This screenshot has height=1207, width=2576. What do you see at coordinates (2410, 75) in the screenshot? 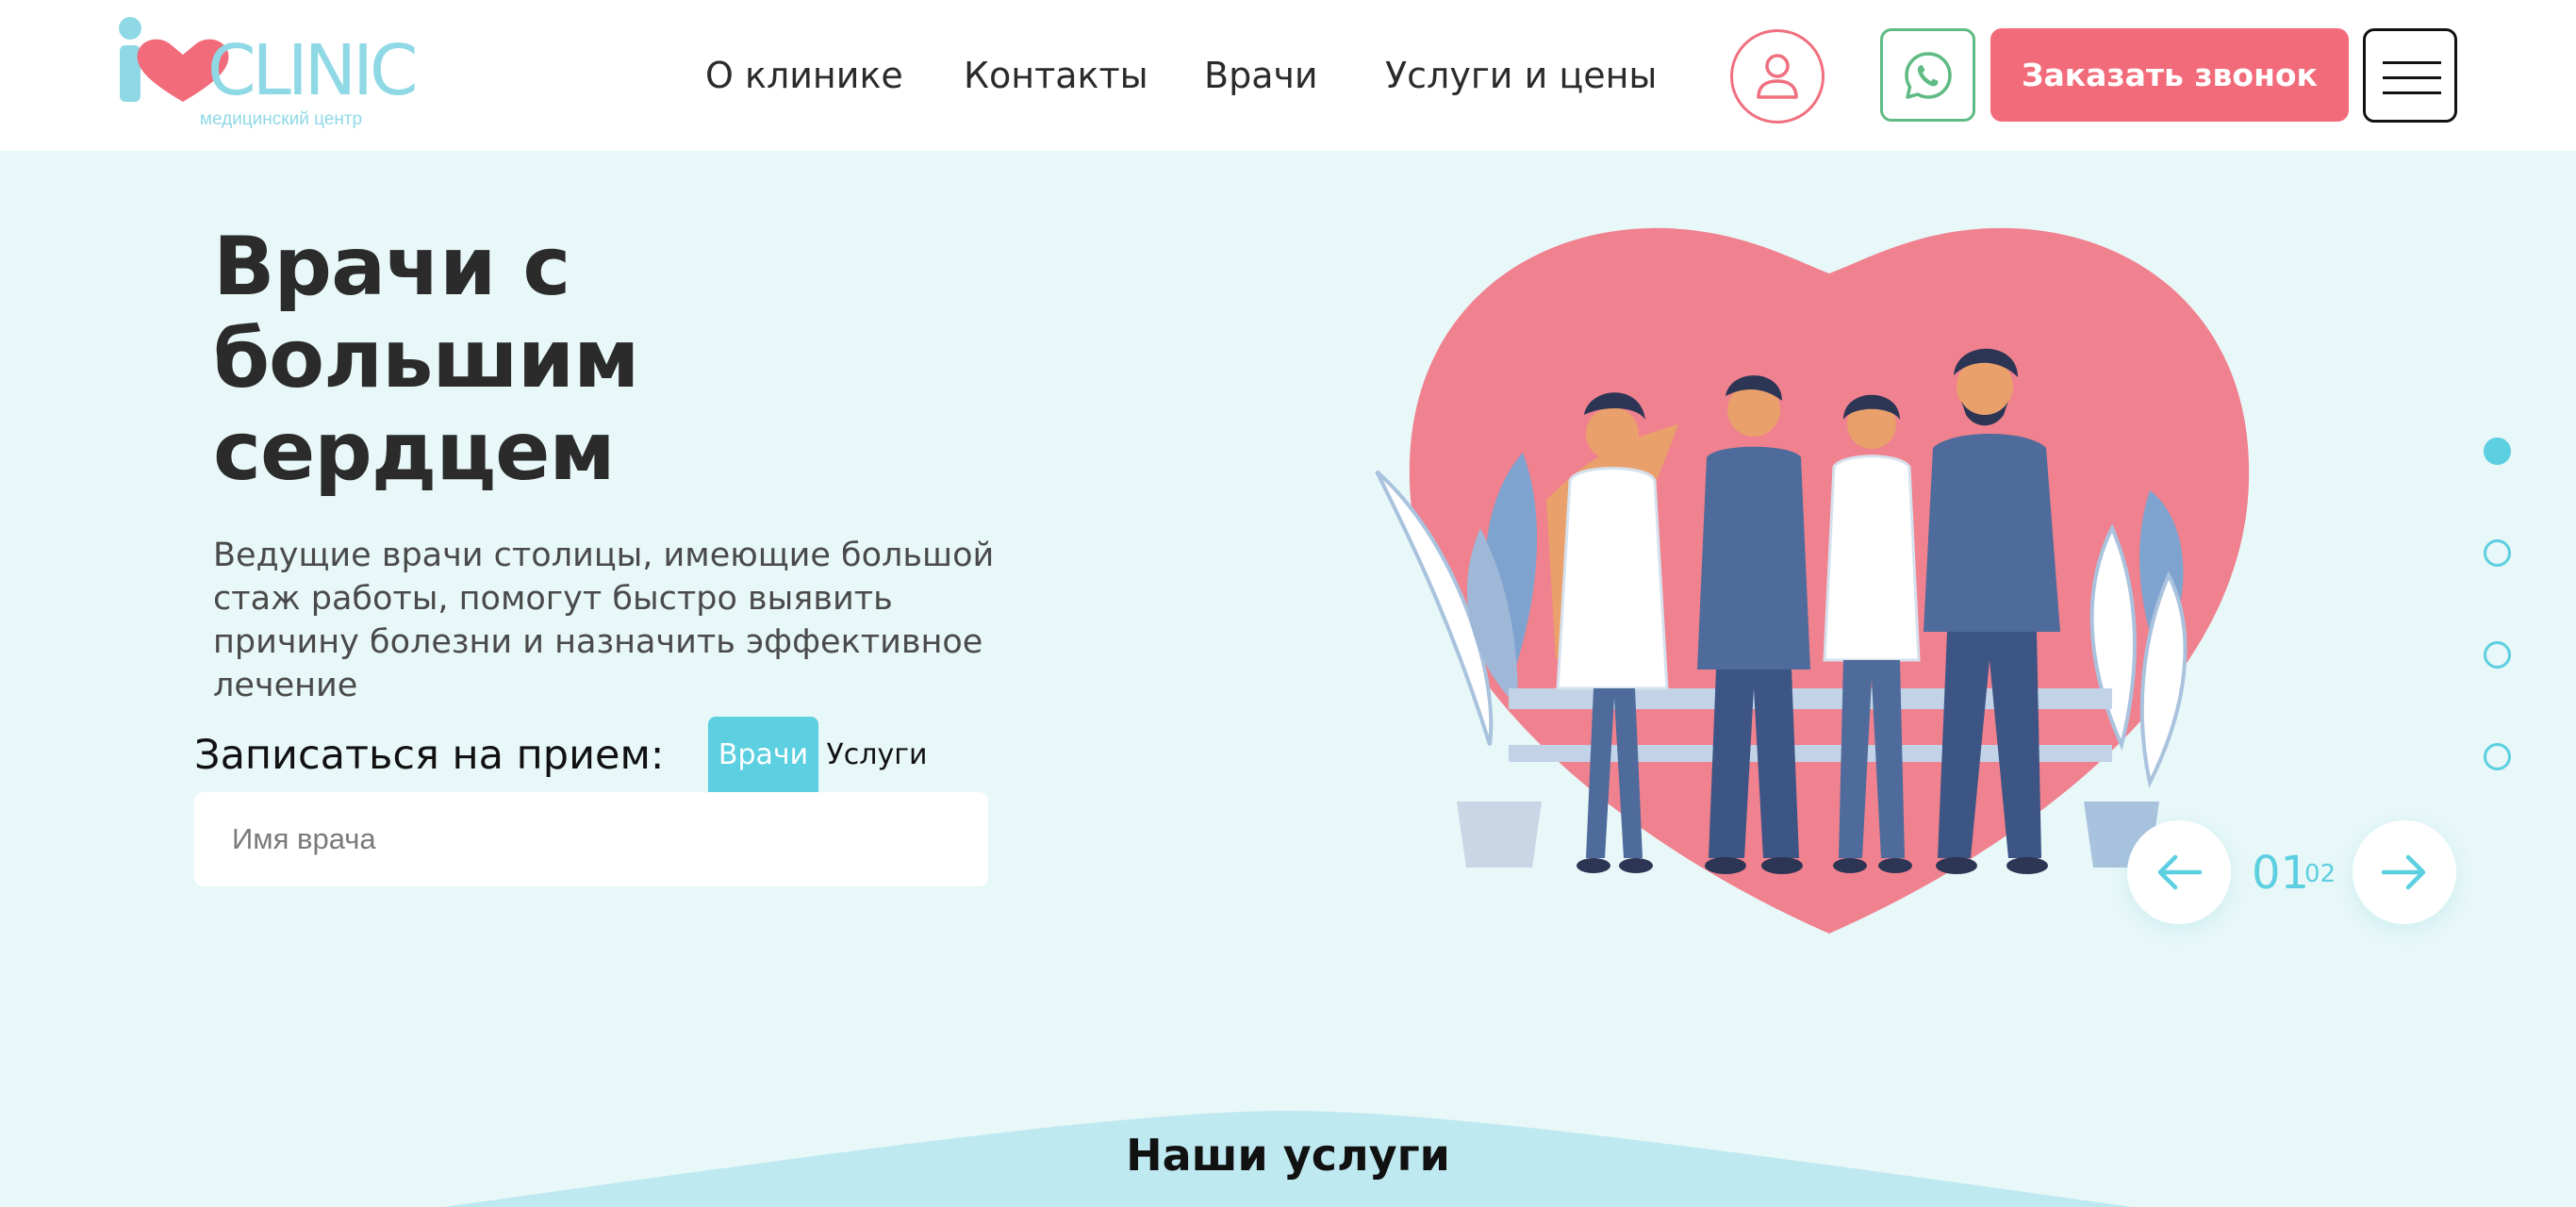
I see `menu-button` at bounding box center [2410, 75].